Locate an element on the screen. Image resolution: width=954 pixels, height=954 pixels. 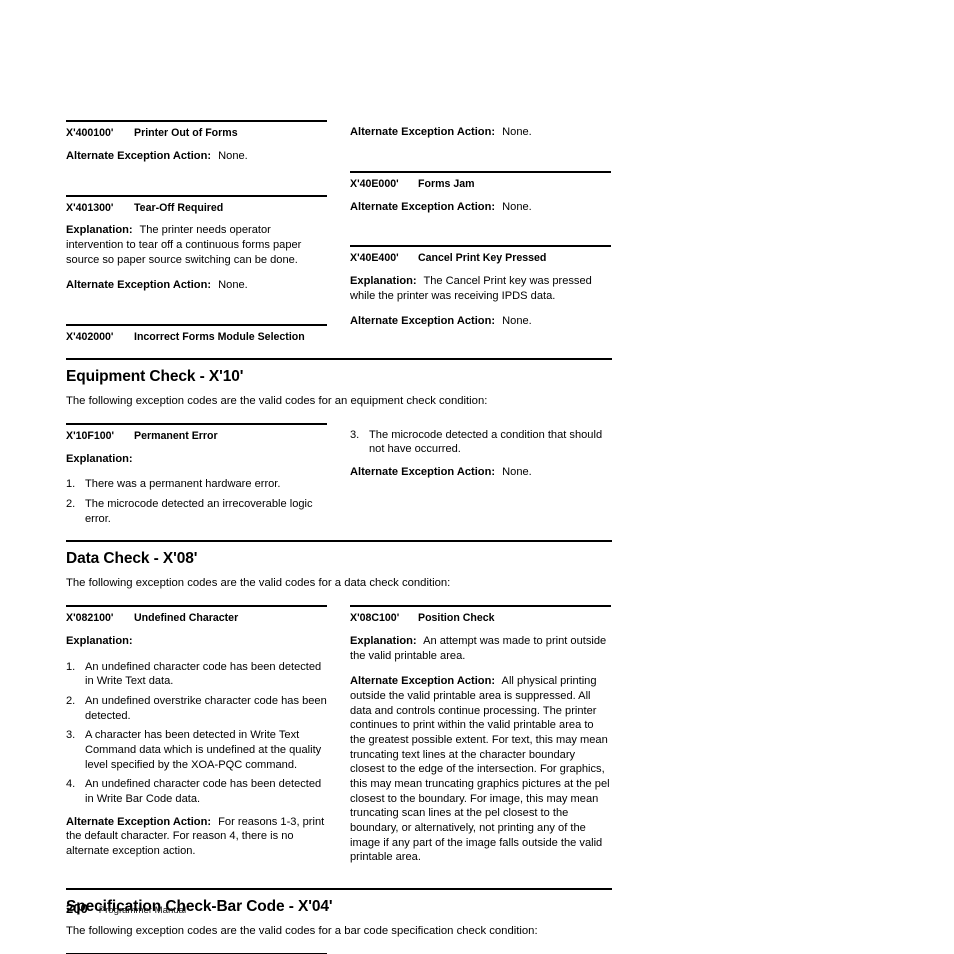
exception-code: X'10F100' is located at coordinates (90, 435).